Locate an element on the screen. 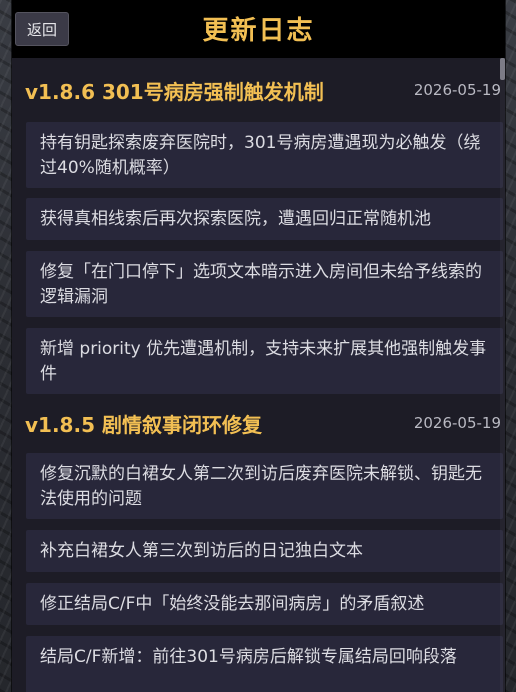 The height and width of the screenshot is (692, 516). version-header: v1.8.6 301号病房强制触发机制 2026-05-19 is located at coordinates (258, 90).